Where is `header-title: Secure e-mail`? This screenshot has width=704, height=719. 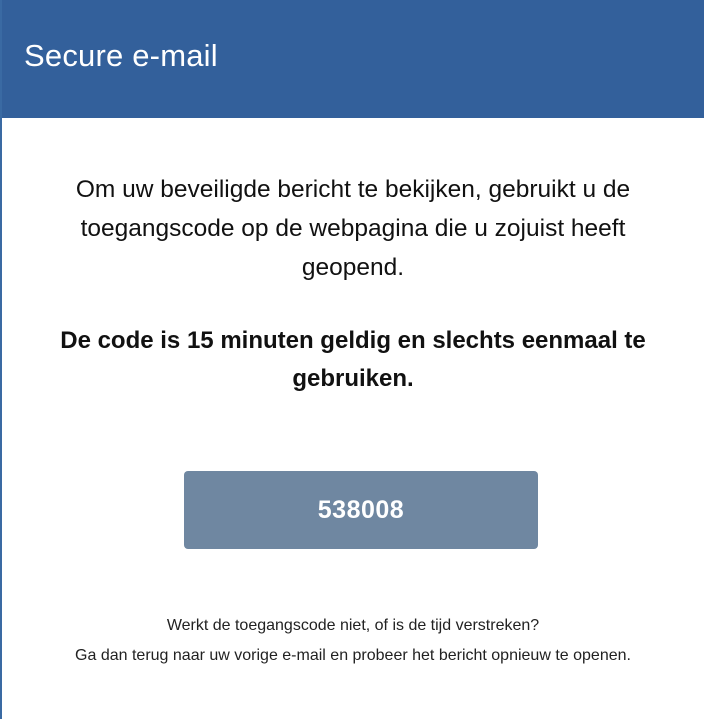
header-title: Secure e-mail is located at coordinates (121, 55).